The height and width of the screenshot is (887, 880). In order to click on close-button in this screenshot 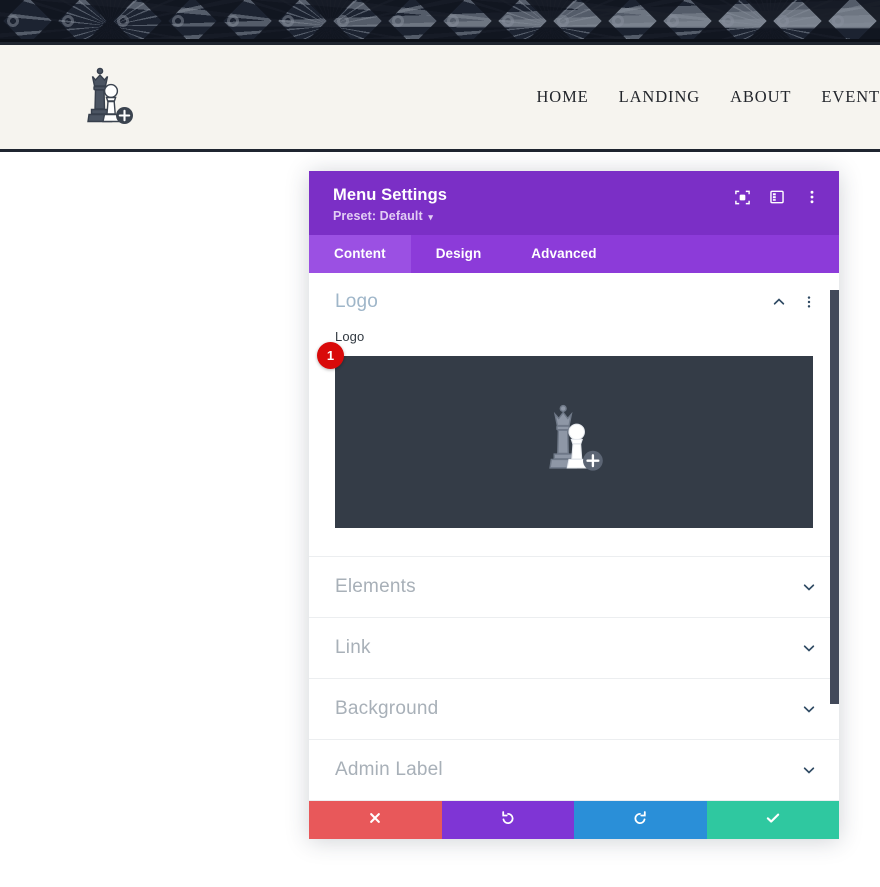, I will do `click(375, 820)`.